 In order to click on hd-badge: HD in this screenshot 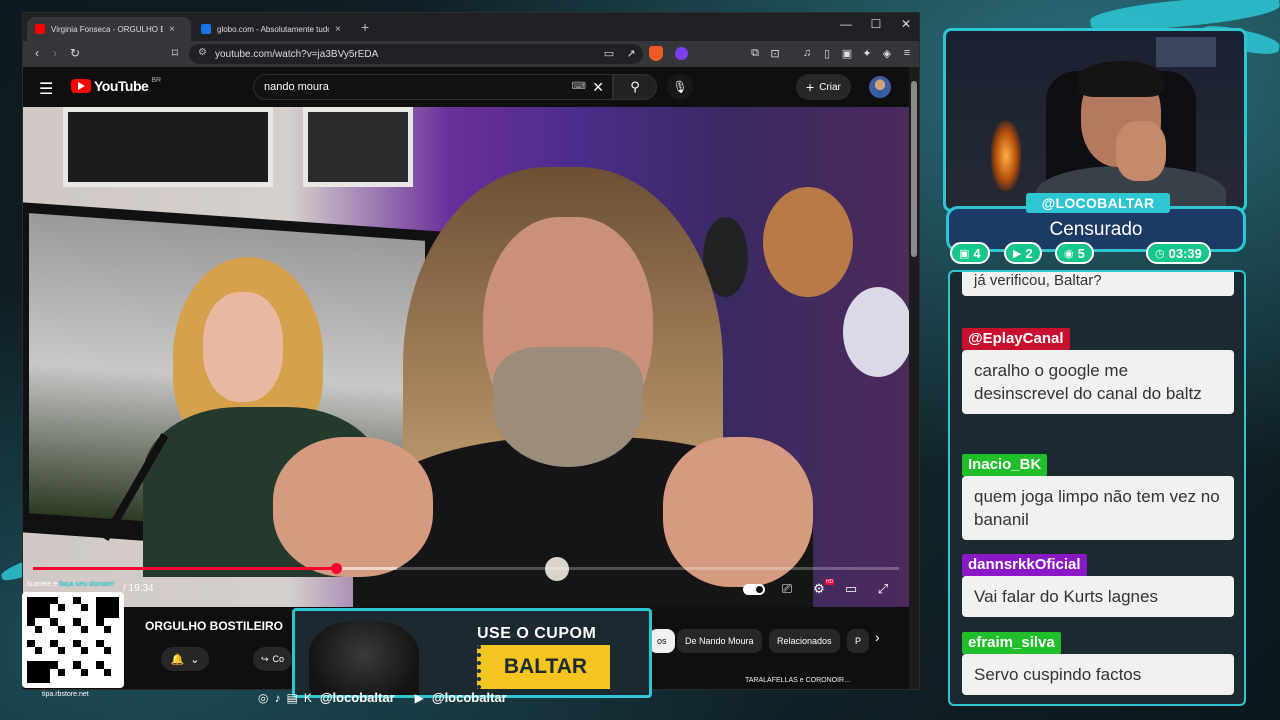, I will do `click(830, 582)`.